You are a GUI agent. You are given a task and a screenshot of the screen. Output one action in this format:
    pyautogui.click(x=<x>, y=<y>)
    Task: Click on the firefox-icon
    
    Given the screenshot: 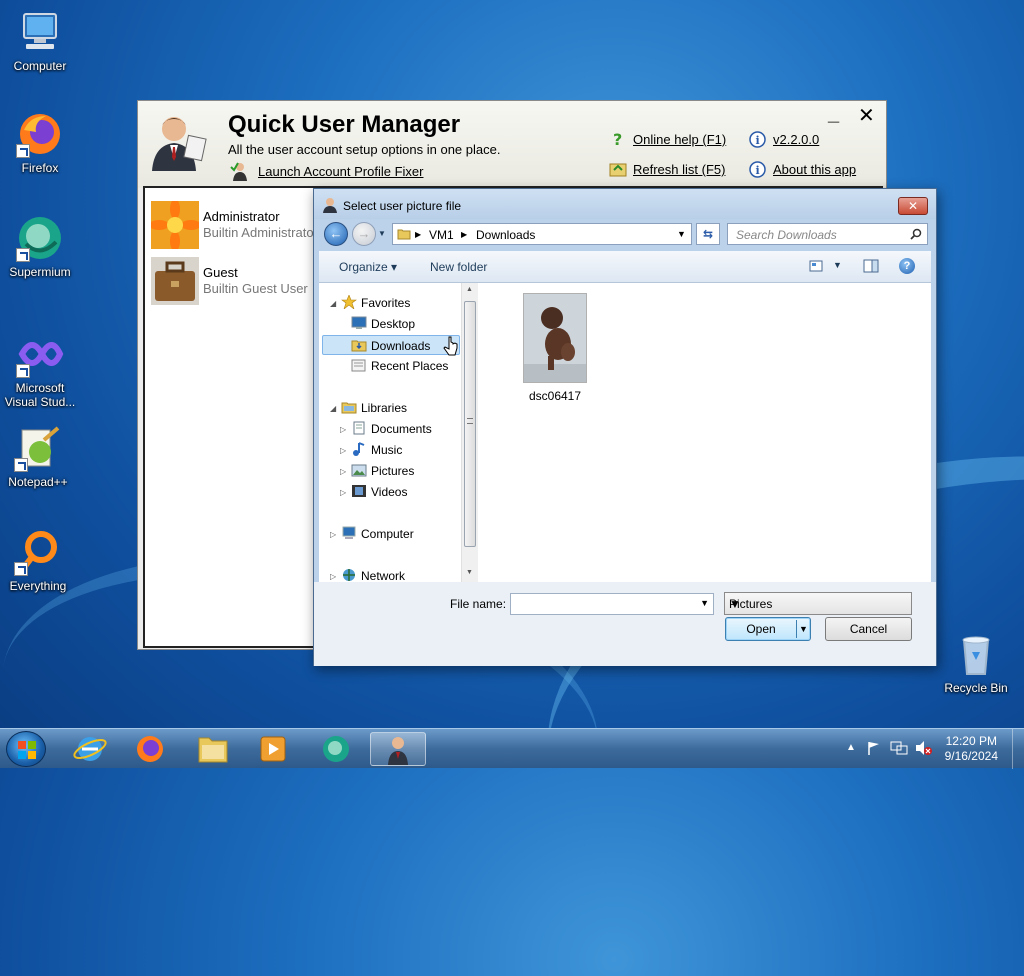 What is the action you would take?
    pyautogui.click(x=150, y=749)
    